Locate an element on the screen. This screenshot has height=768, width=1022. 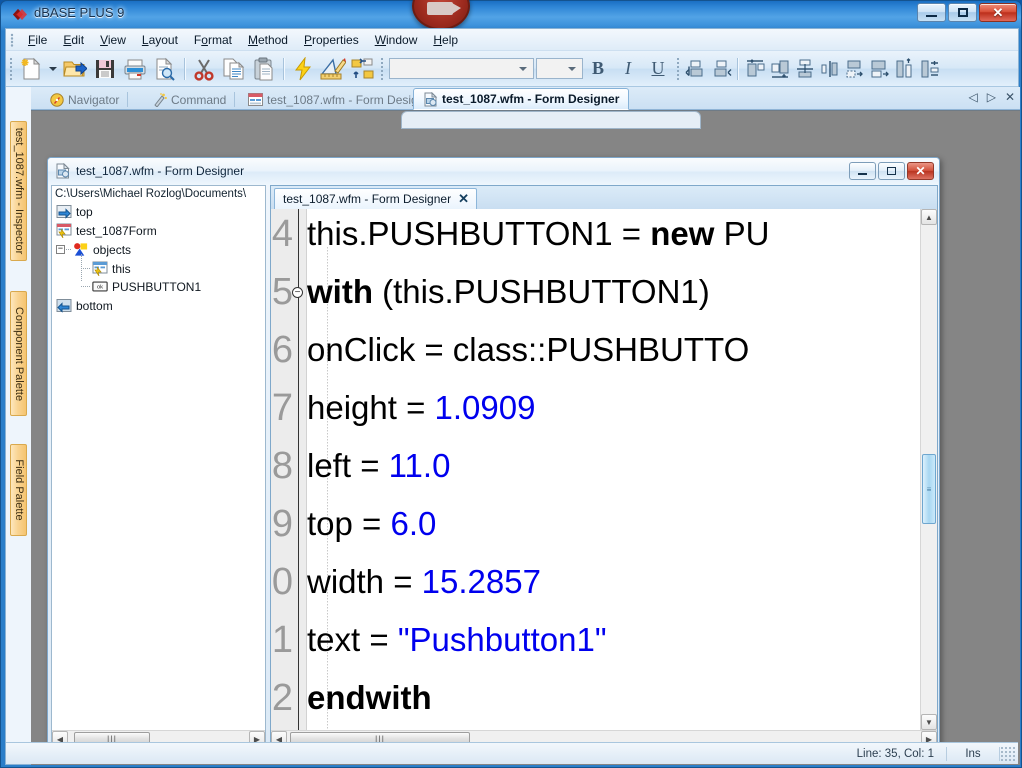
editor-scroll-up-button: ▲ is located at coordinates (929, 217).